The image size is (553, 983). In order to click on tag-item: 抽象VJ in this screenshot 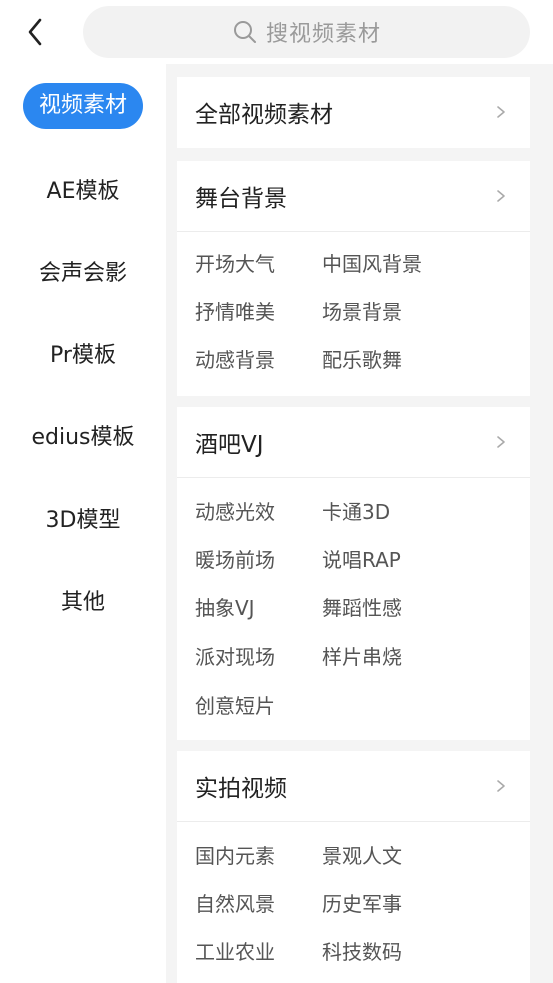, I will do `click(225, 606)`.